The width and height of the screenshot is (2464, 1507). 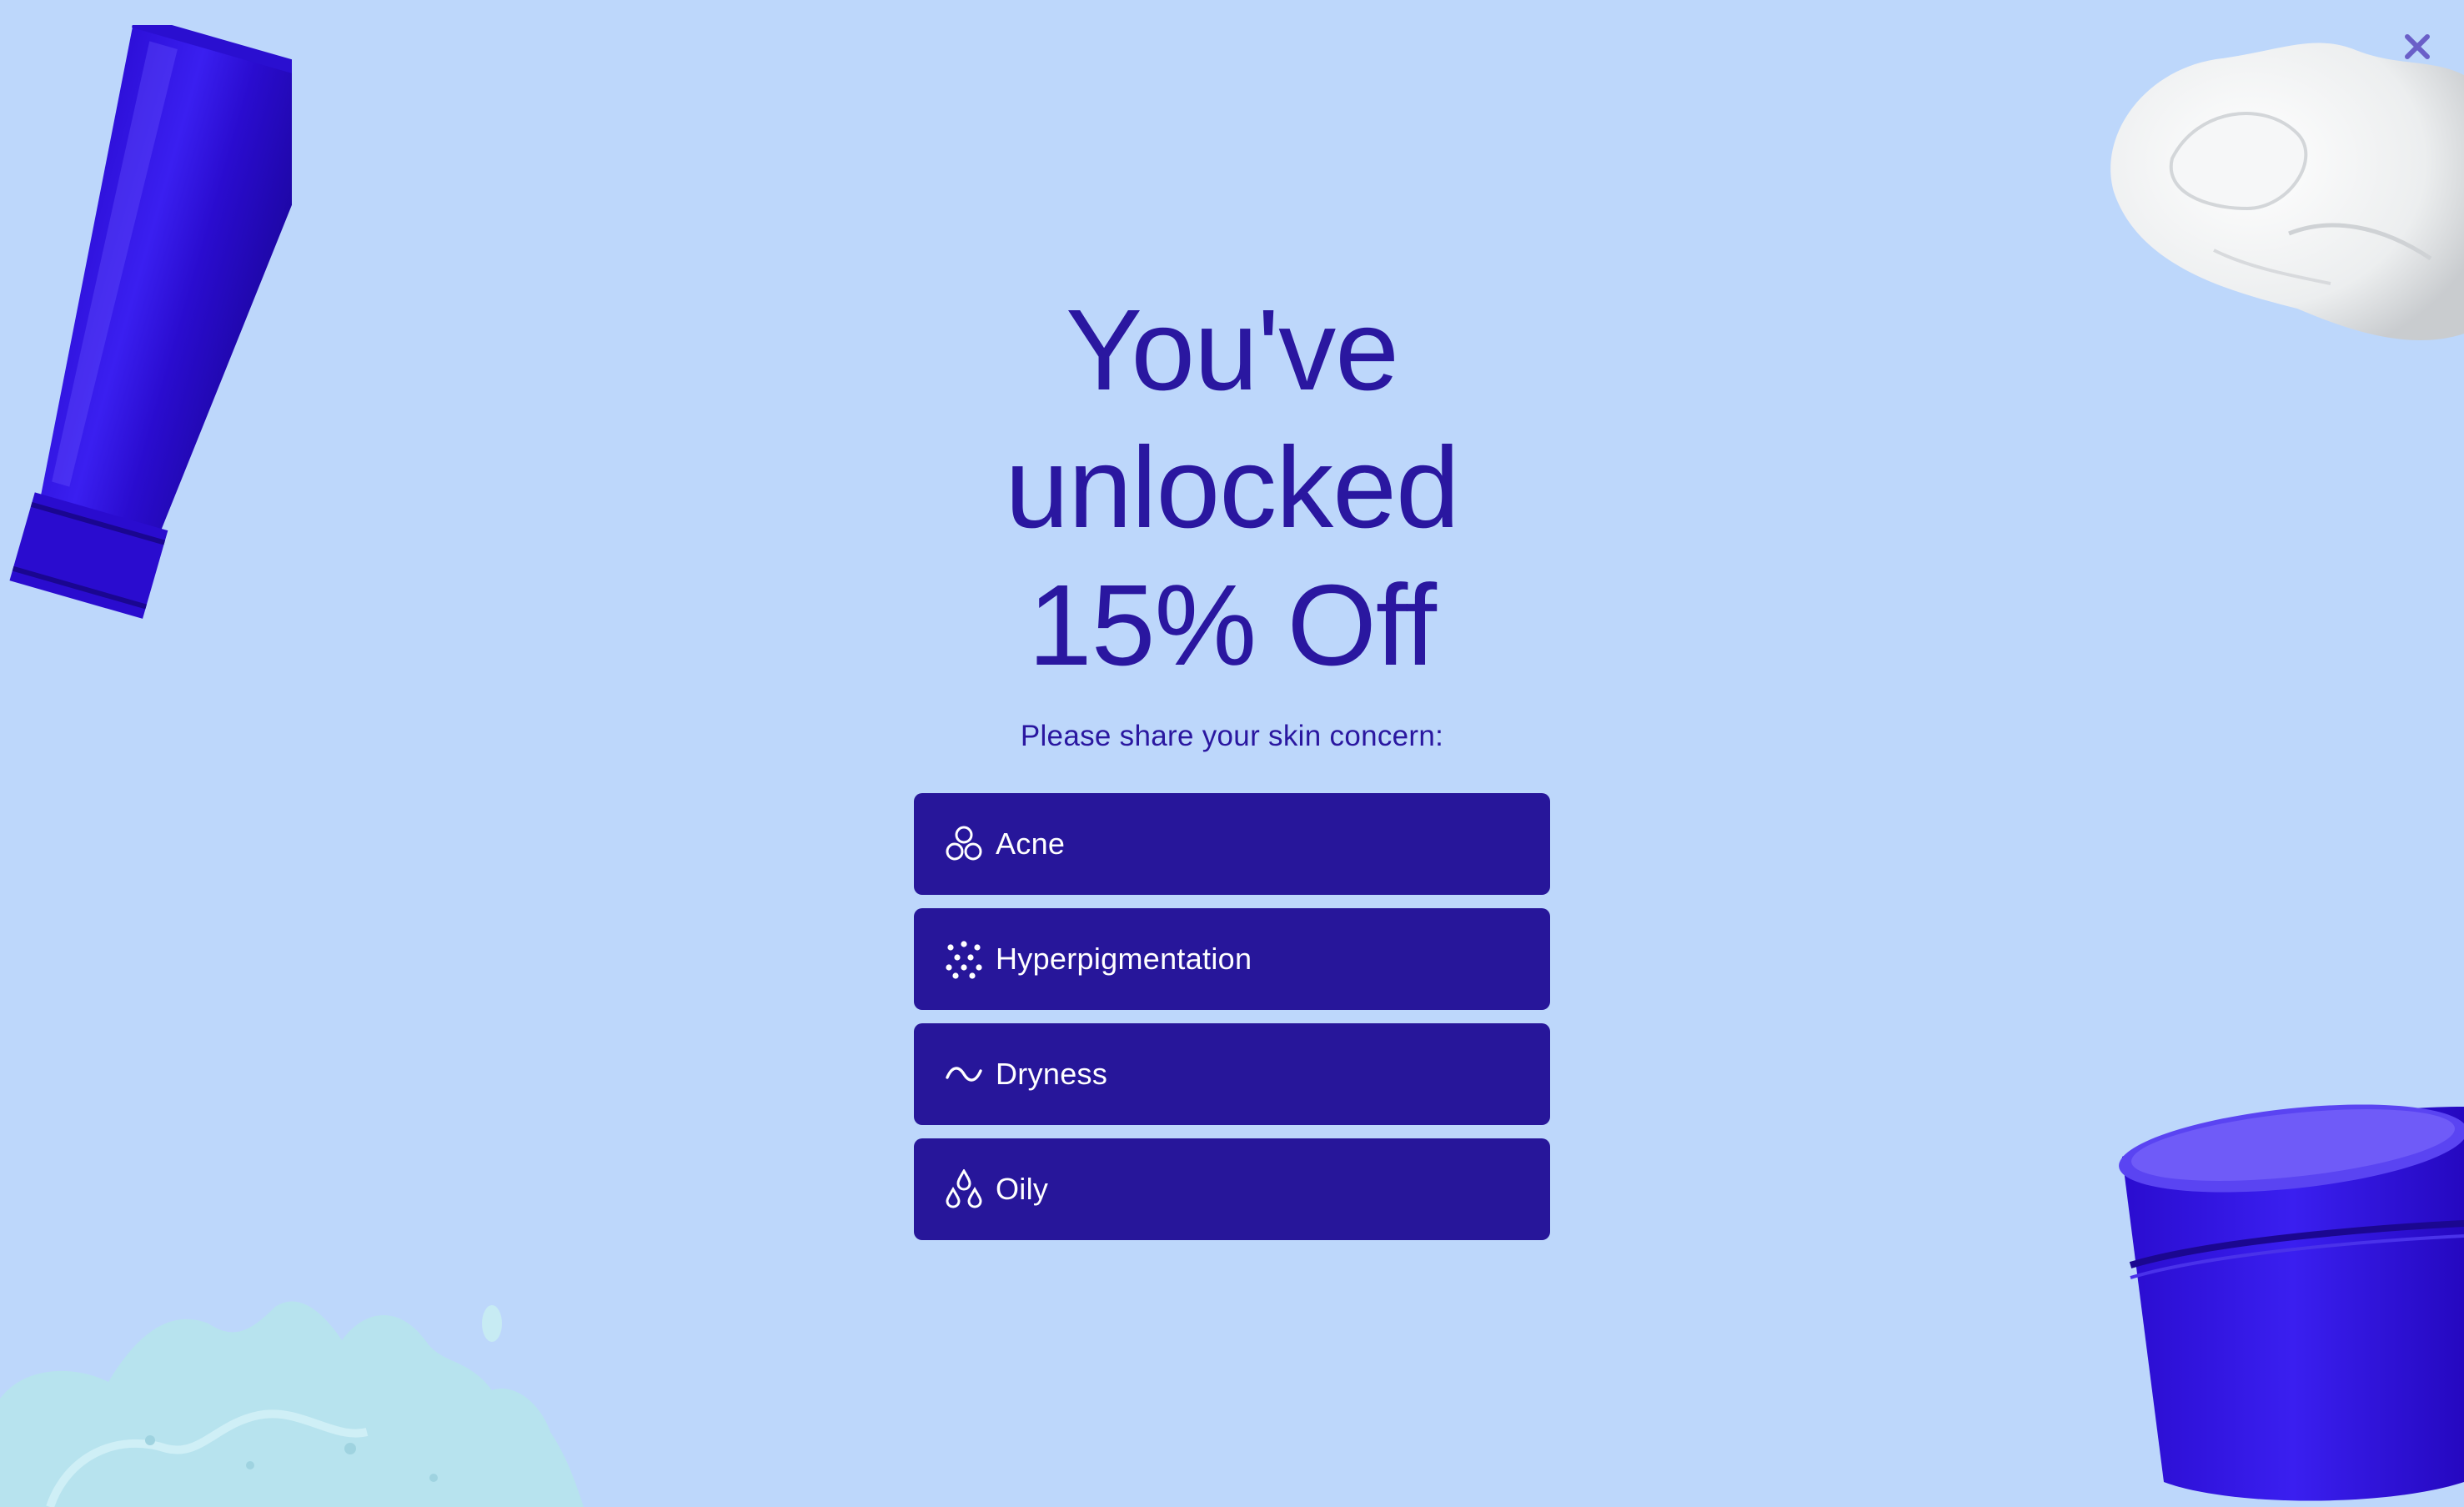 I want to click on droplets-icon, so click(x=964, y=1189).